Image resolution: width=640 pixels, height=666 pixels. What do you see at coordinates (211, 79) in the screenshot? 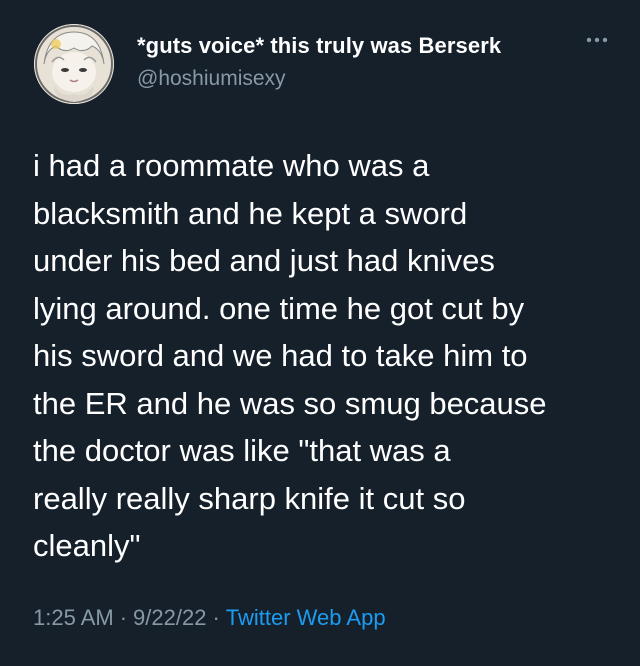
I see `user-handle: @hoshiumisexy` at bounding box center [211, 79].